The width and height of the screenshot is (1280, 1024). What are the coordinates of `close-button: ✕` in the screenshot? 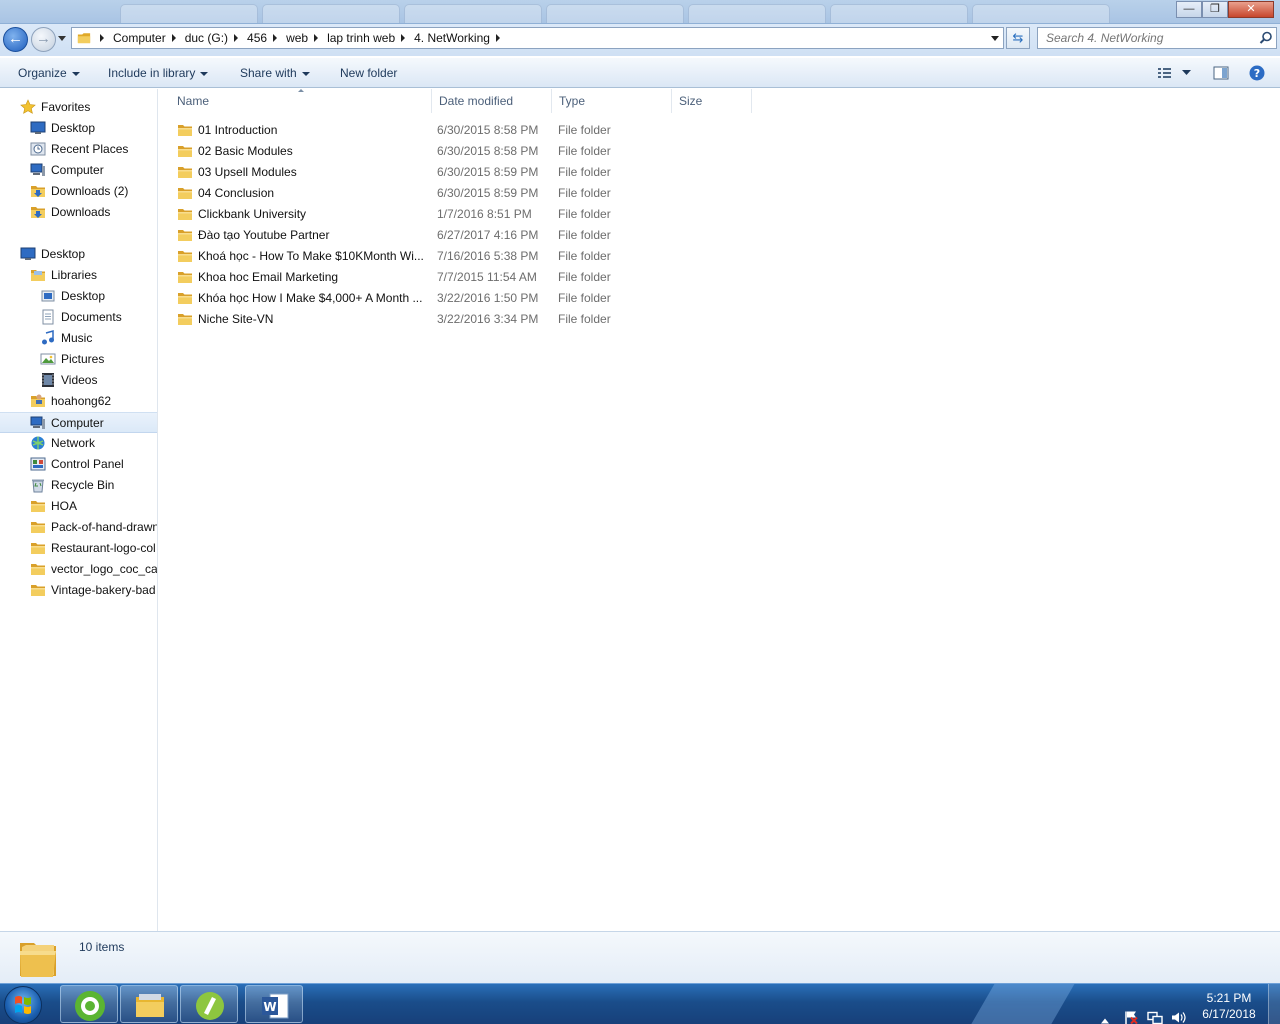 It's located at (1251, 9).